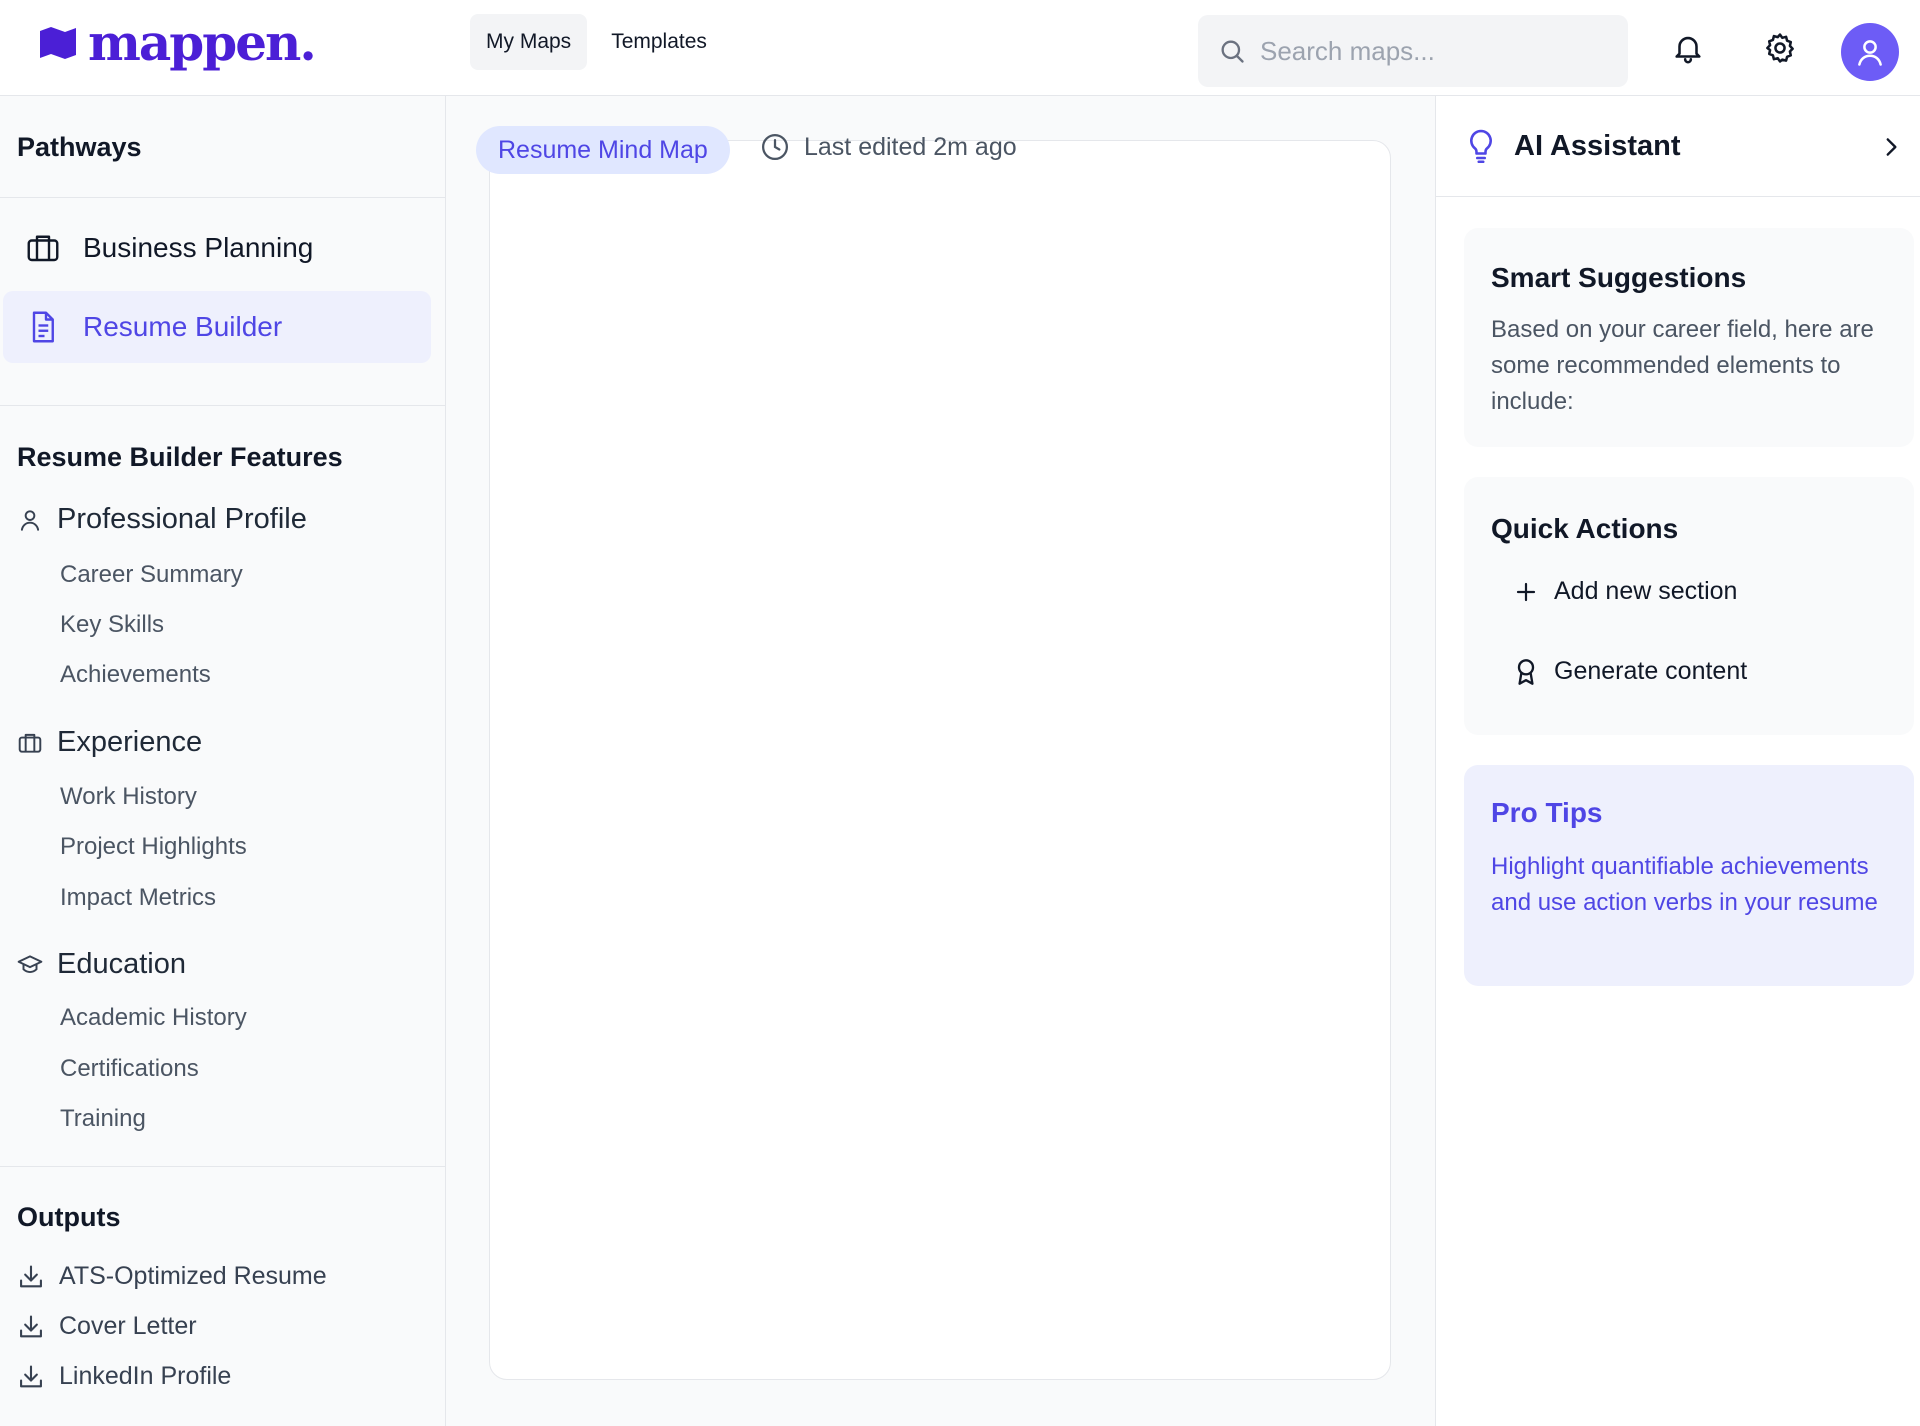  I want to click on feature-item-training: Training, so click(103, 1119).